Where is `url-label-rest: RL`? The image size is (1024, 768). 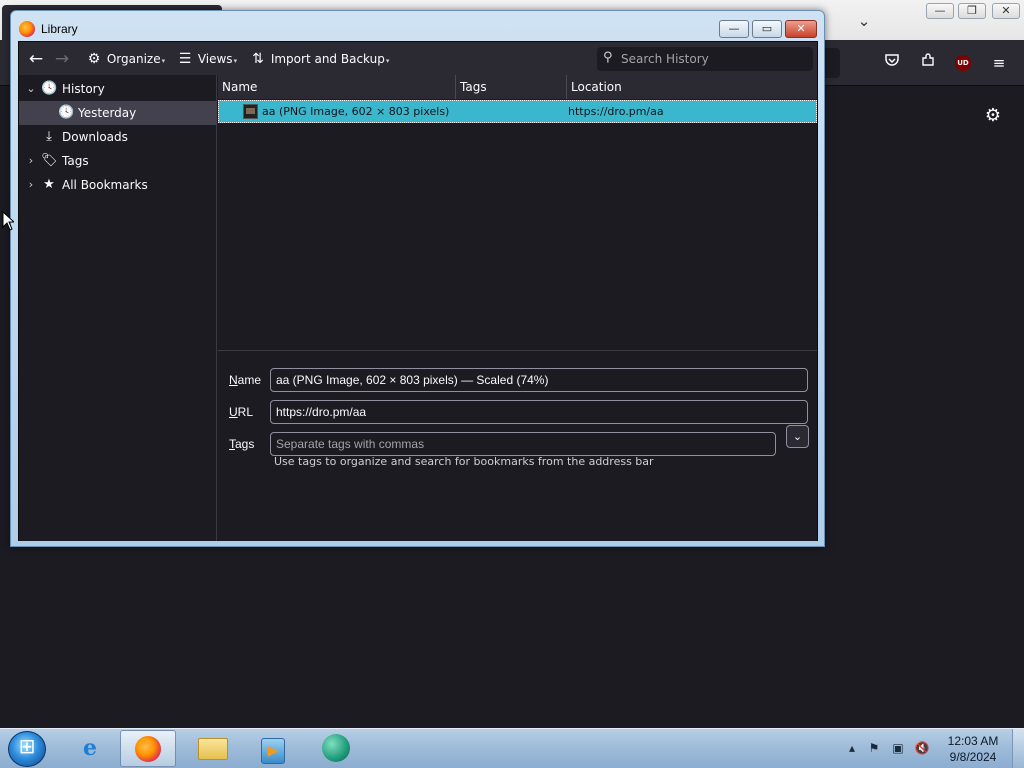 url-label-rest: RL is located at coordinates (245, 412).